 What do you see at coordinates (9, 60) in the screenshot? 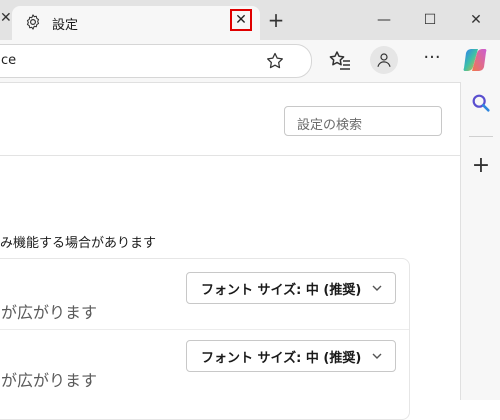
I see `address-text: ce` at bounding box center [9, 60].